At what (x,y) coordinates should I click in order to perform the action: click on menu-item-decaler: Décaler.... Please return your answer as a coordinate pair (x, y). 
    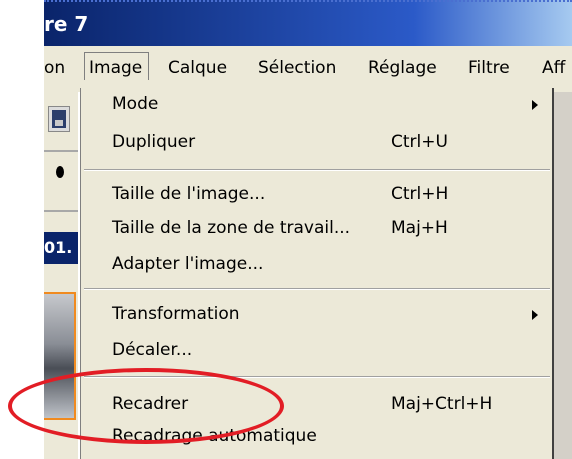
    Looking at the image, I should click on (316, 350).